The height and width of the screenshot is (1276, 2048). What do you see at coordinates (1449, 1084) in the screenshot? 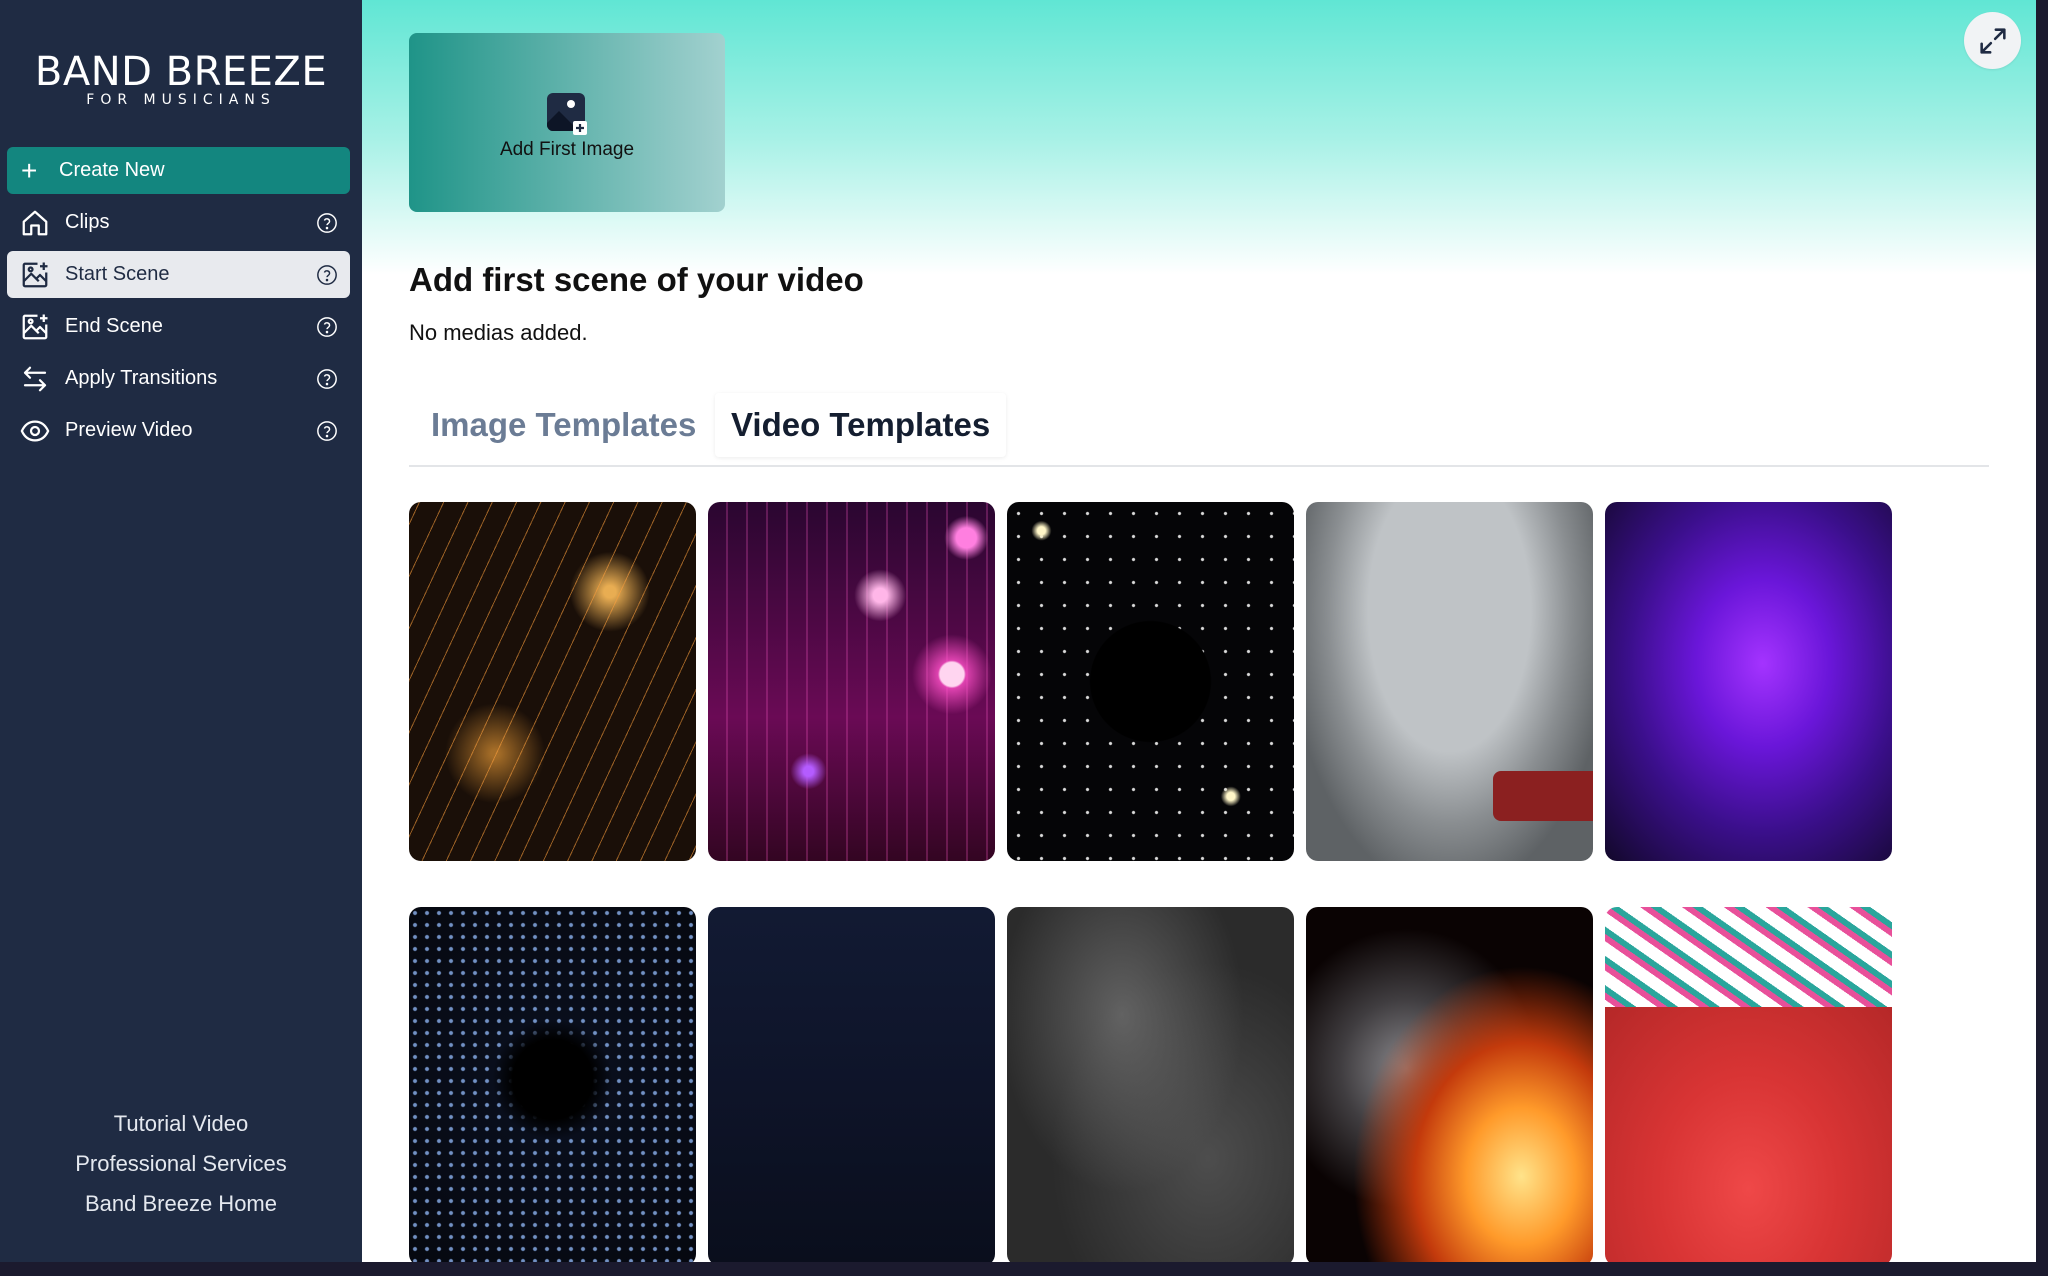
I see `template-thumbnail-fire-smoke` at bounding box center [1449, 1084].